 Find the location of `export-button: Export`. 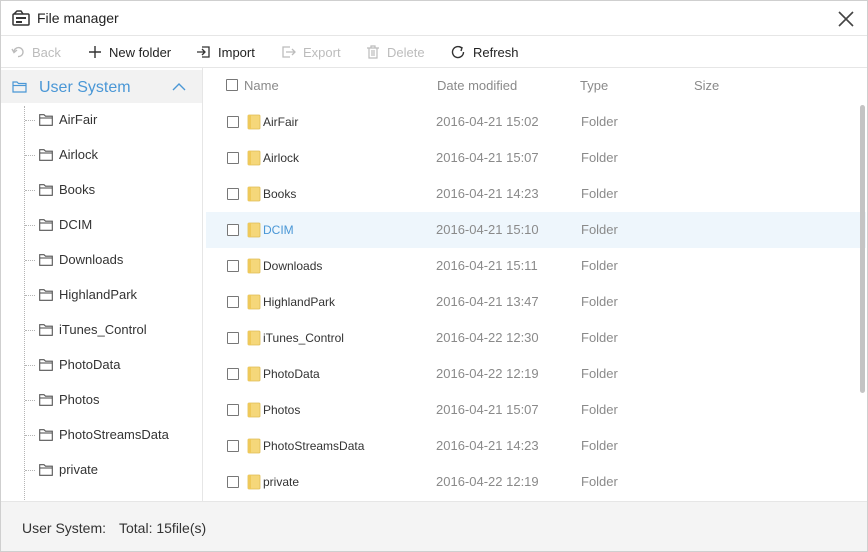

export-button: Export is located at coordinates (311, 52).